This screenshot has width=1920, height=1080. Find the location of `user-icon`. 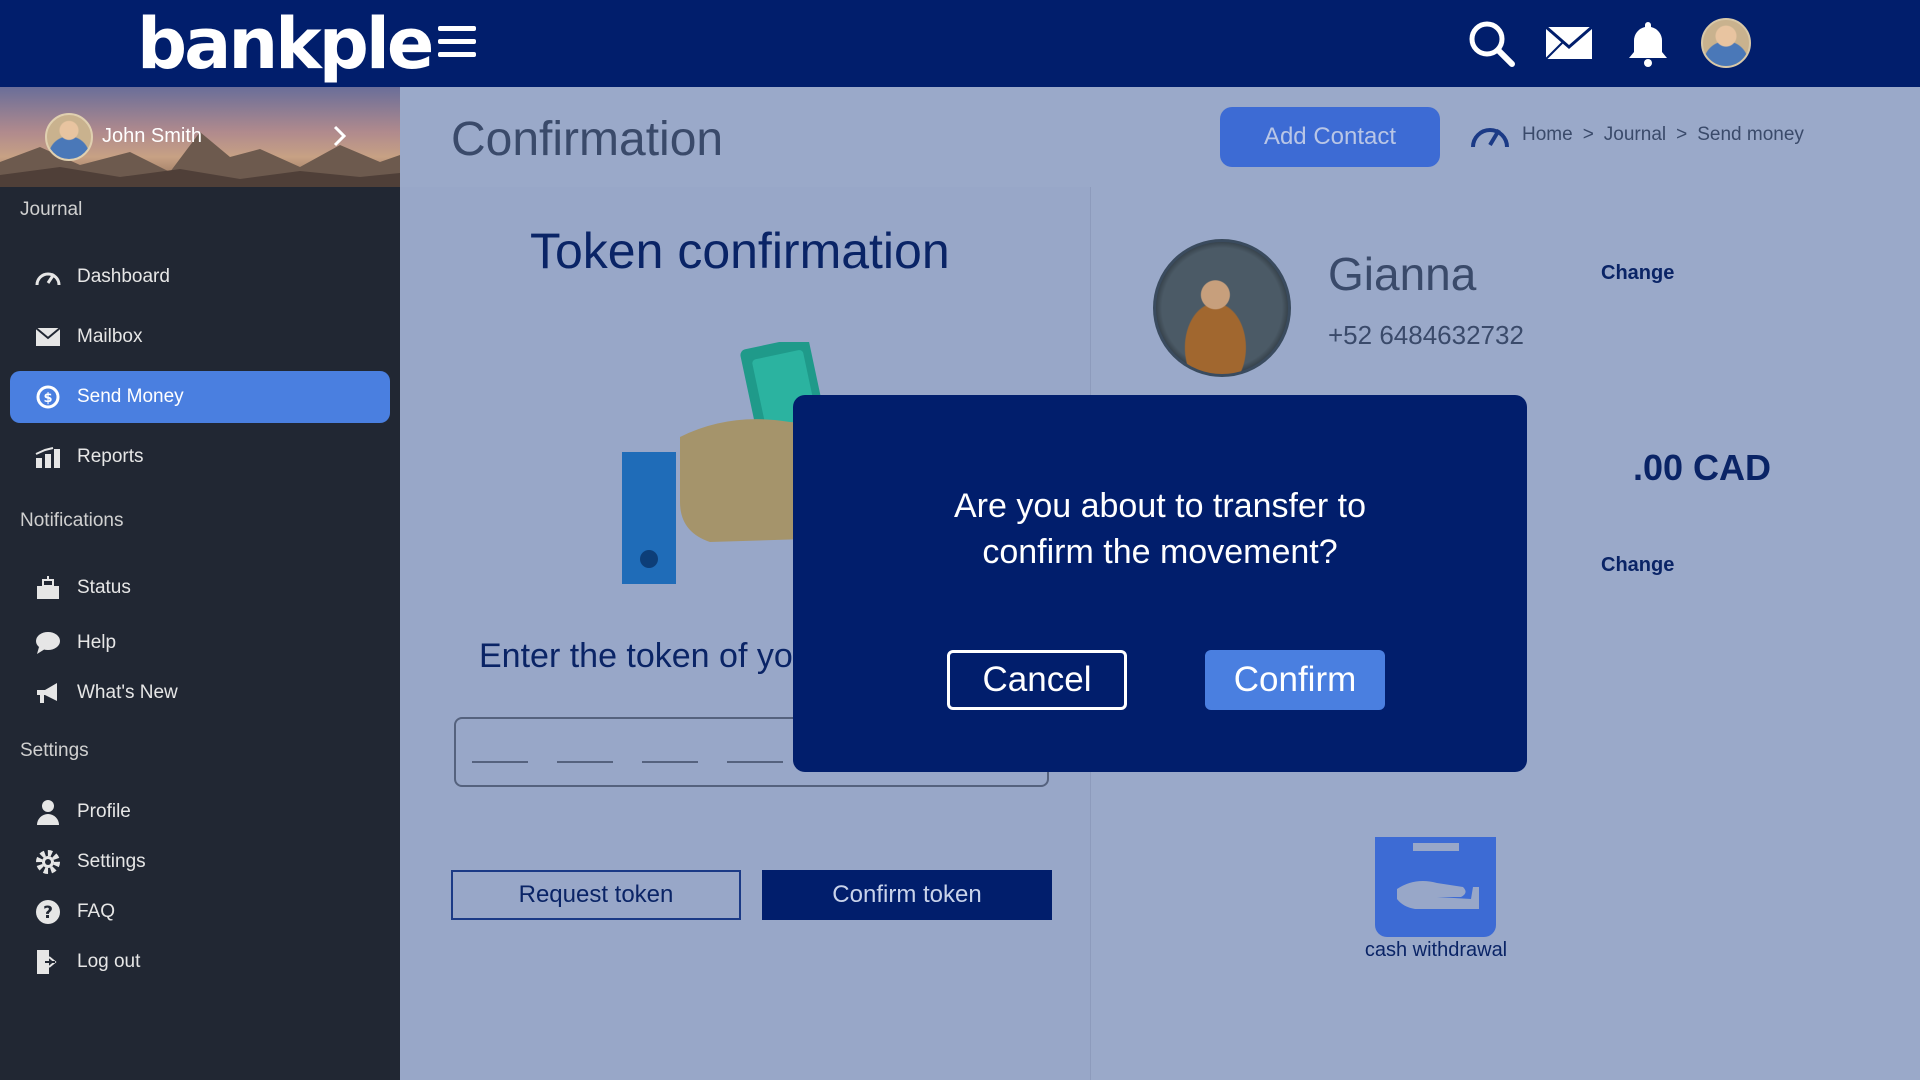

user-icon is located at coordinates (48, 812).